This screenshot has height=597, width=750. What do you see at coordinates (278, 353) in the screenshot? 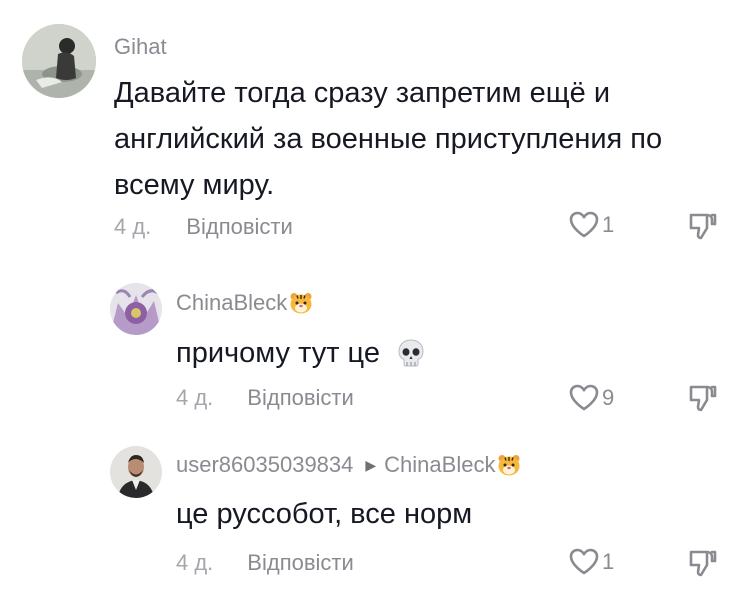
I see `comment-text-content: причому тут це` at bounding box center [278, 353].